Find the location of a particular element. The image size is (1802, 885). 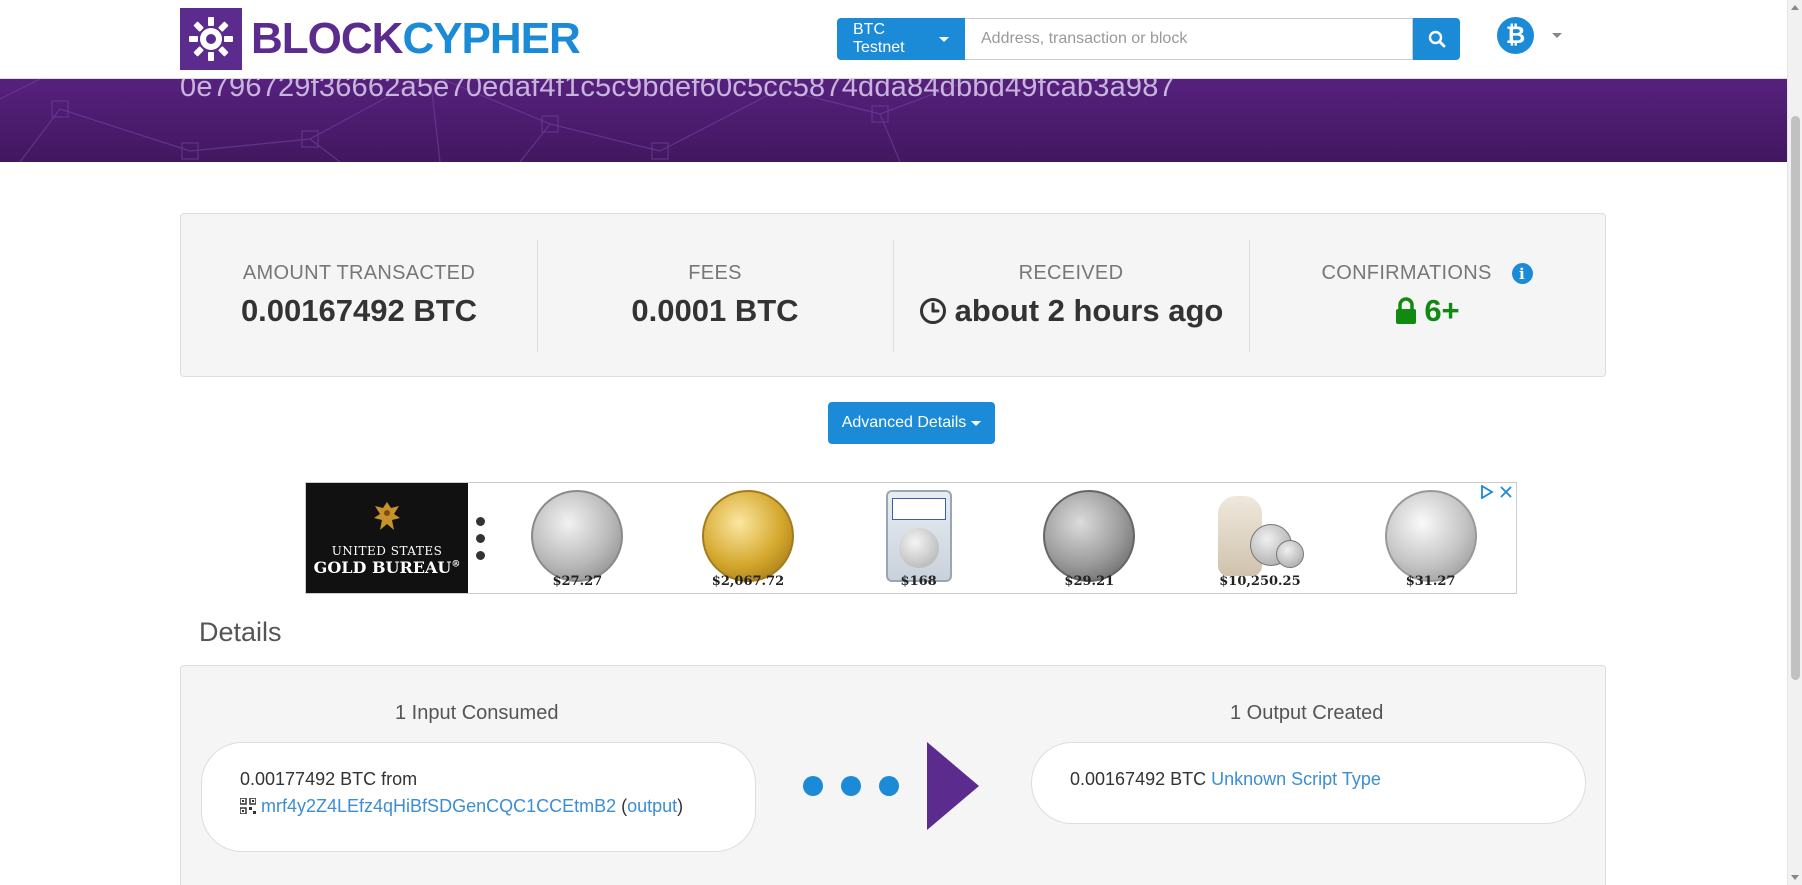

stat-value: 0.0001 BTC is located at coordinates (715, 310).